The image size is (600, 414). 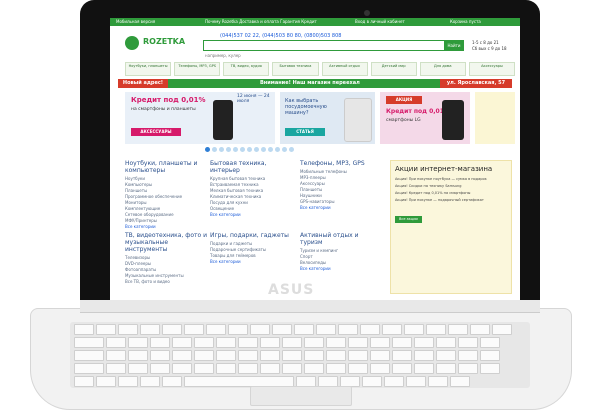 What do you see at coordinates (166, 167) in the screenshot?
I see `column-title: Ноутбуки, планшеты и компьютеры` at bounding box center [166, 167].